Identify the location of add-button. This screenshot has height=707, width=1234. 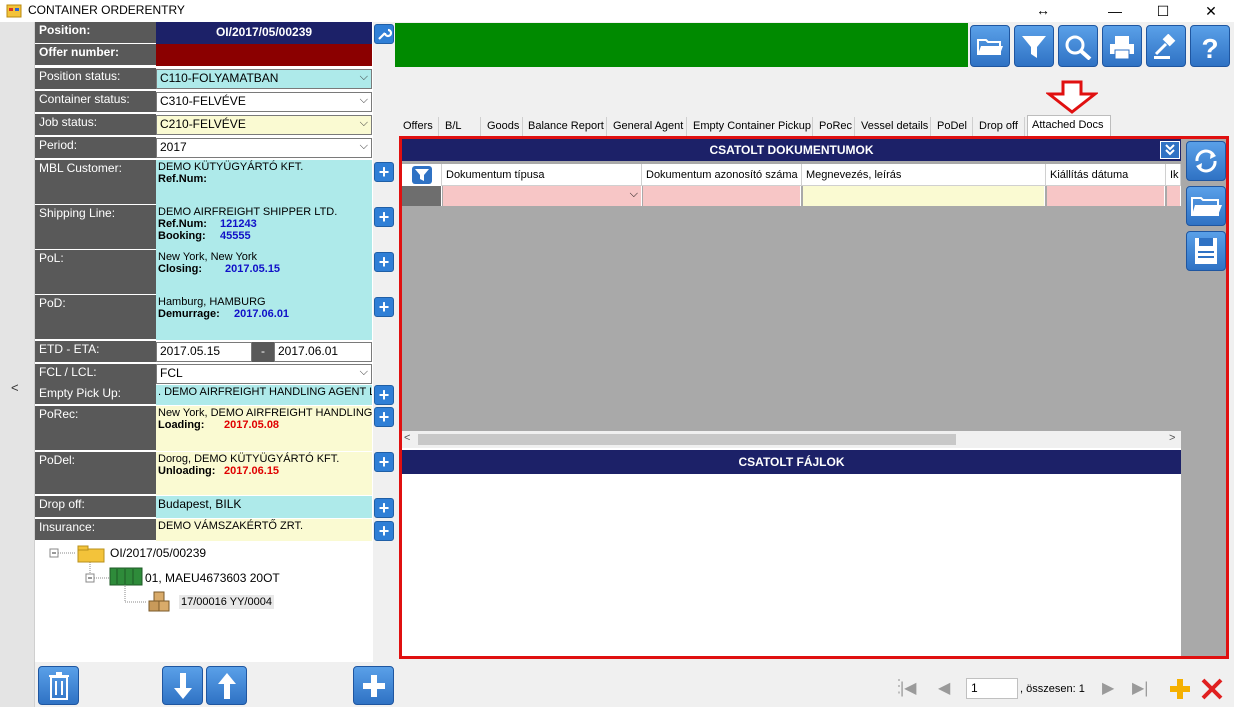
(373, 685).